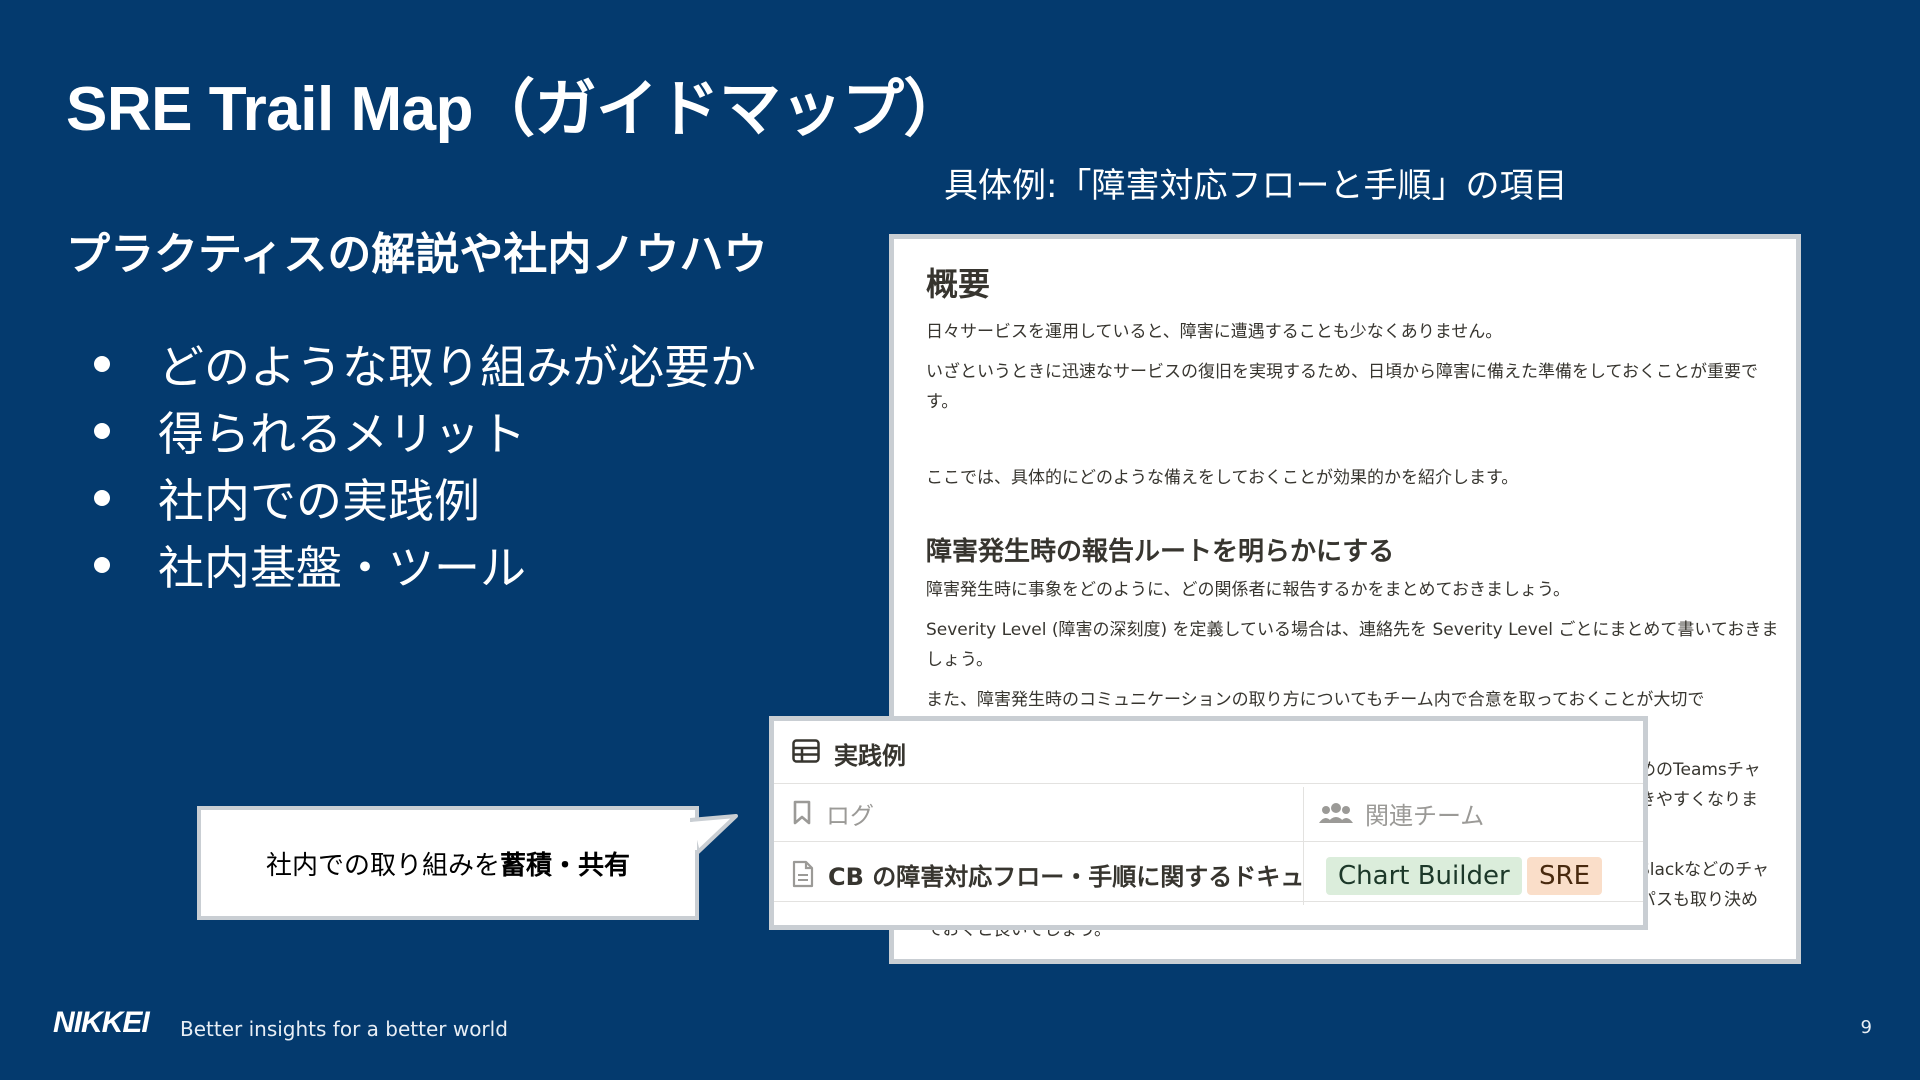  I want to click on callout-tail, so click(714, 834).